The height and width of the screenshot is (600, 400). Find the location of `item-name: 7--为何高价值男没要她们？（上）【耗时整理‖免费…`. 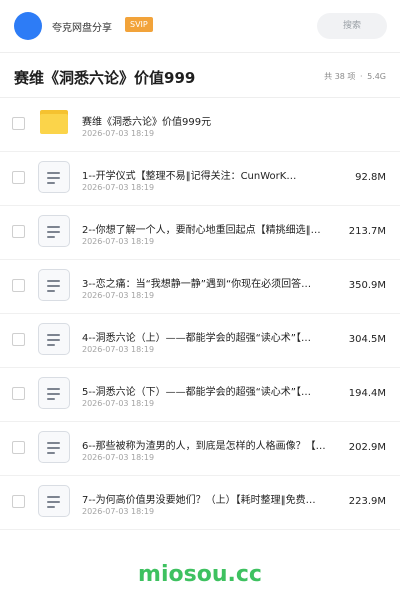

item-name: 7--为何高价值男没要她们？（上）【耗时整理‖免费… is located at coordinates (199, 500).